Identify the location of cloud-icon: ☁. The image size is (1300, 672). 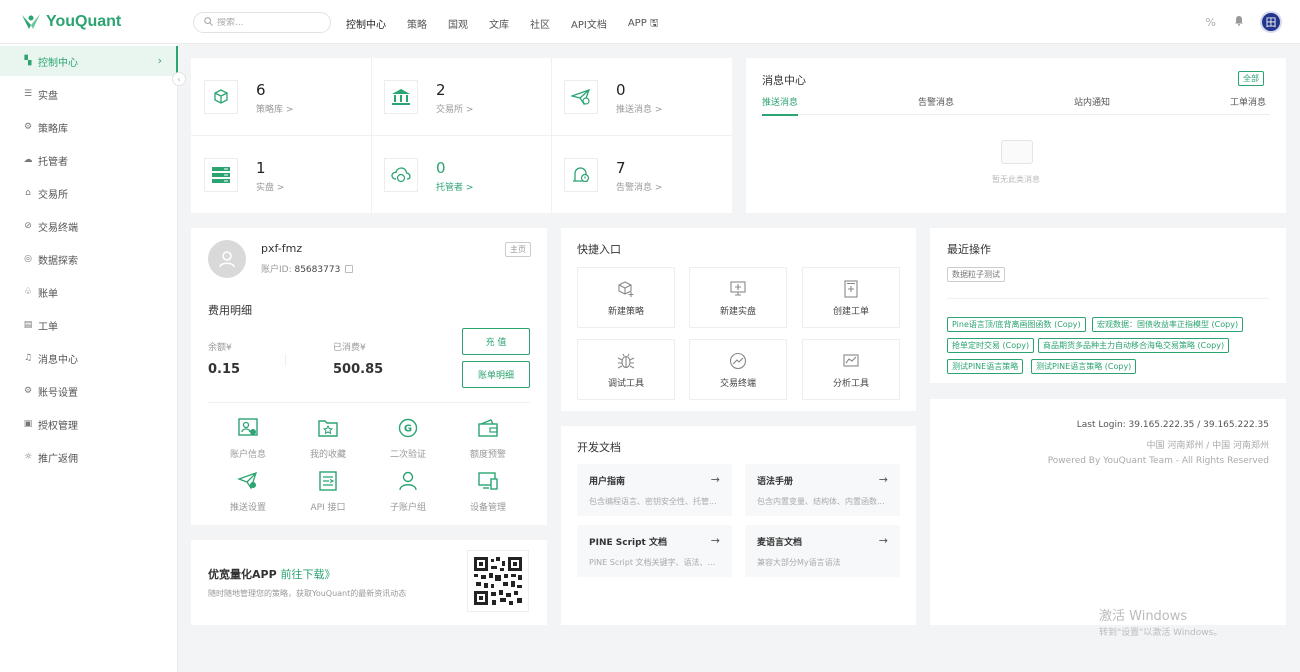
(28, 160).